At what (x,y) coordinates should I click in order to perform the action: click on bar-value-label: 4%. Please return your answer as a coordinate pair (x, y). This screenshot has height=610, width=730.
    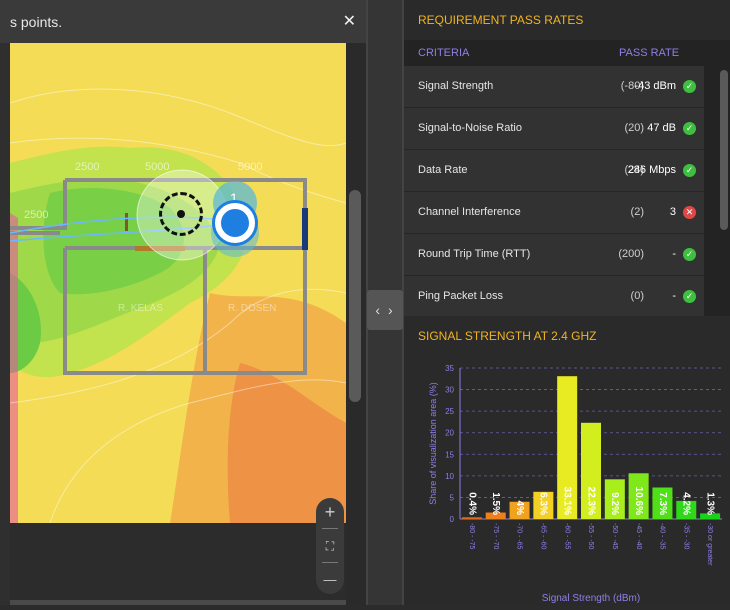
    Looking at the image, I should click on (519, 508).